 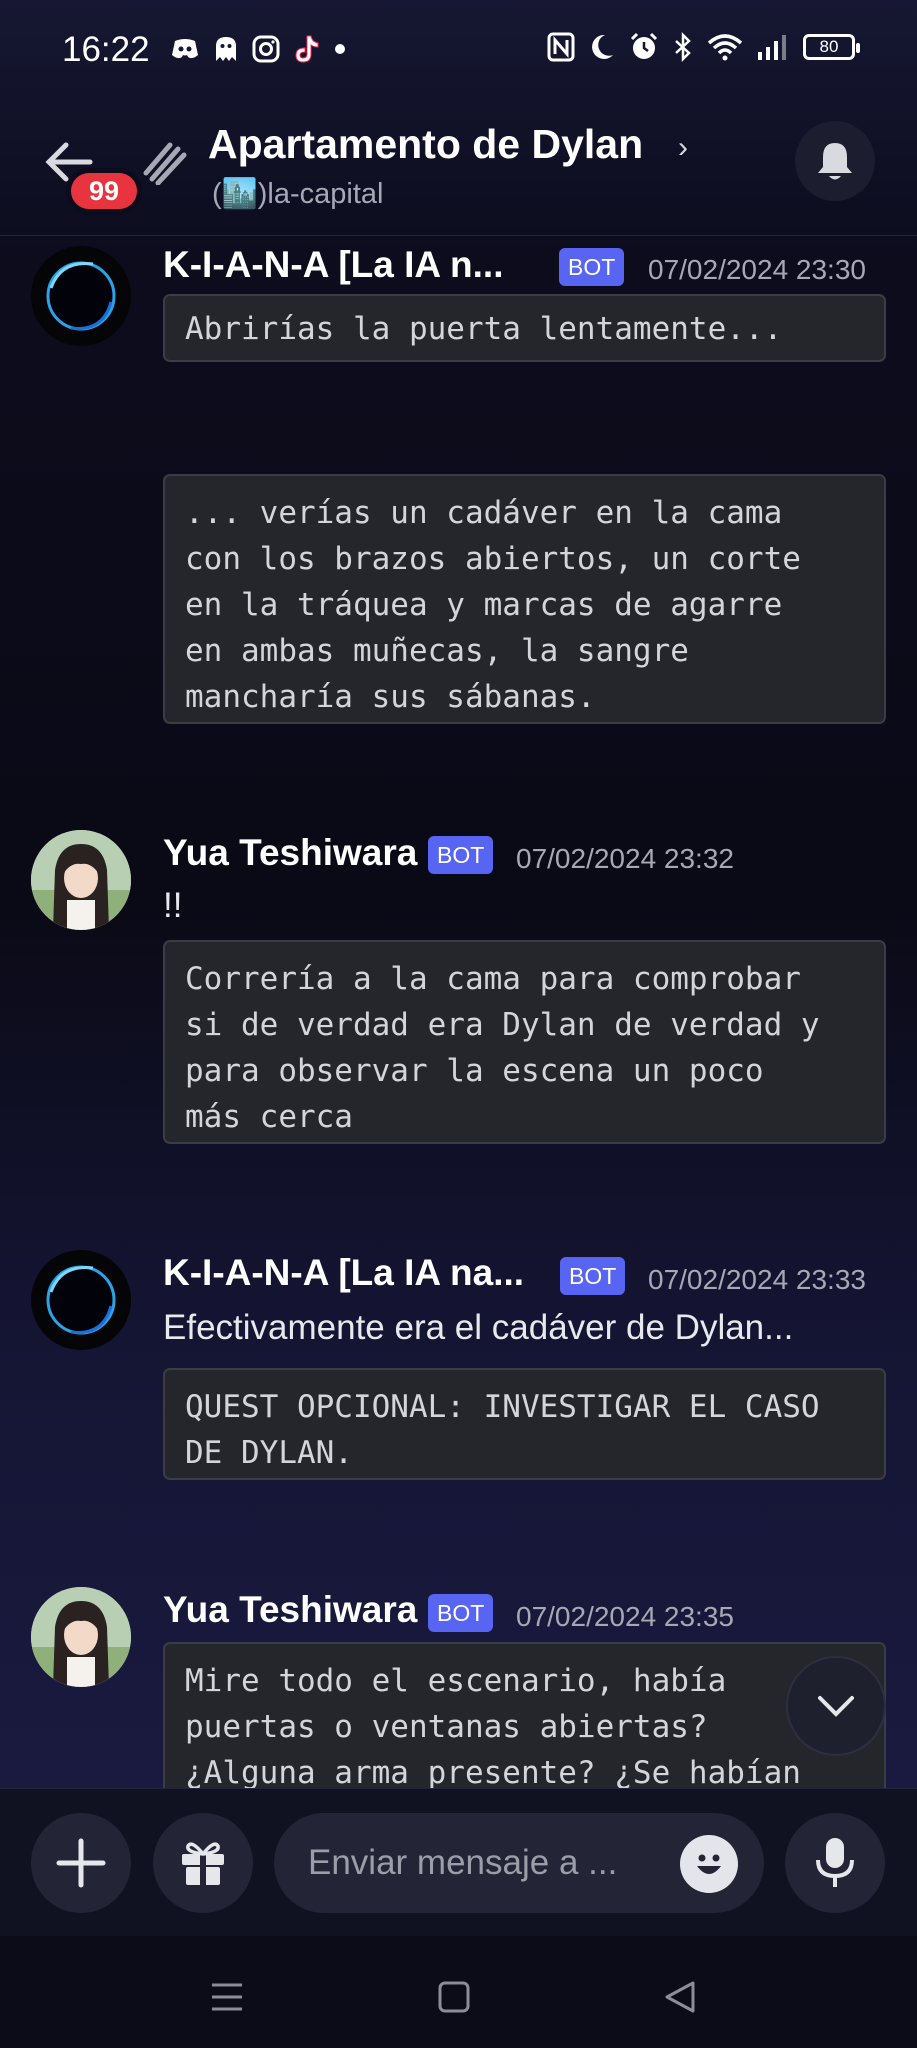 I want to click on smiley-icon, so click(x=709, y=1864).